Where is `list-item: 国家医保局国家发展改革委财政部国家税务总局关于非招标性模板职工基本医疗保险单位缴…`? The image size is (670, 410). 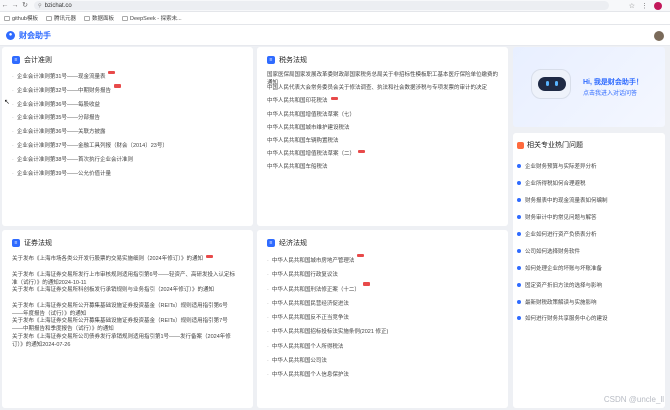
list-item: 国家医保局国家发展改革委财政部国家税务总局关于非招标性模板职工基本医疗保险单位缴… is located at coordinates (383, 78).